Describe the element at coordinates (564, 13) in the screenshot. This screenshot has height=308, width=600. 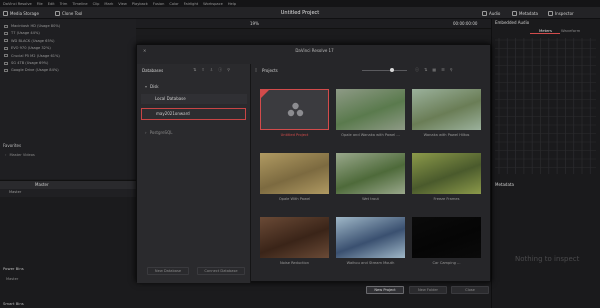
I see `inspector-label: Inspector` at that location.